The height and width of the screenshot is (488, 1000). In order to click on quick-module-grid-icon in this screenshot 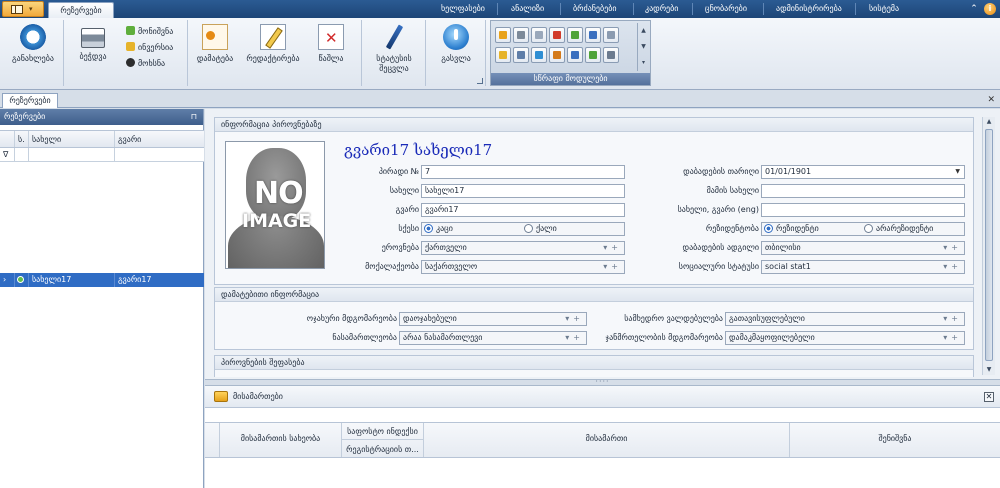, I will do `click(593, 55)`.